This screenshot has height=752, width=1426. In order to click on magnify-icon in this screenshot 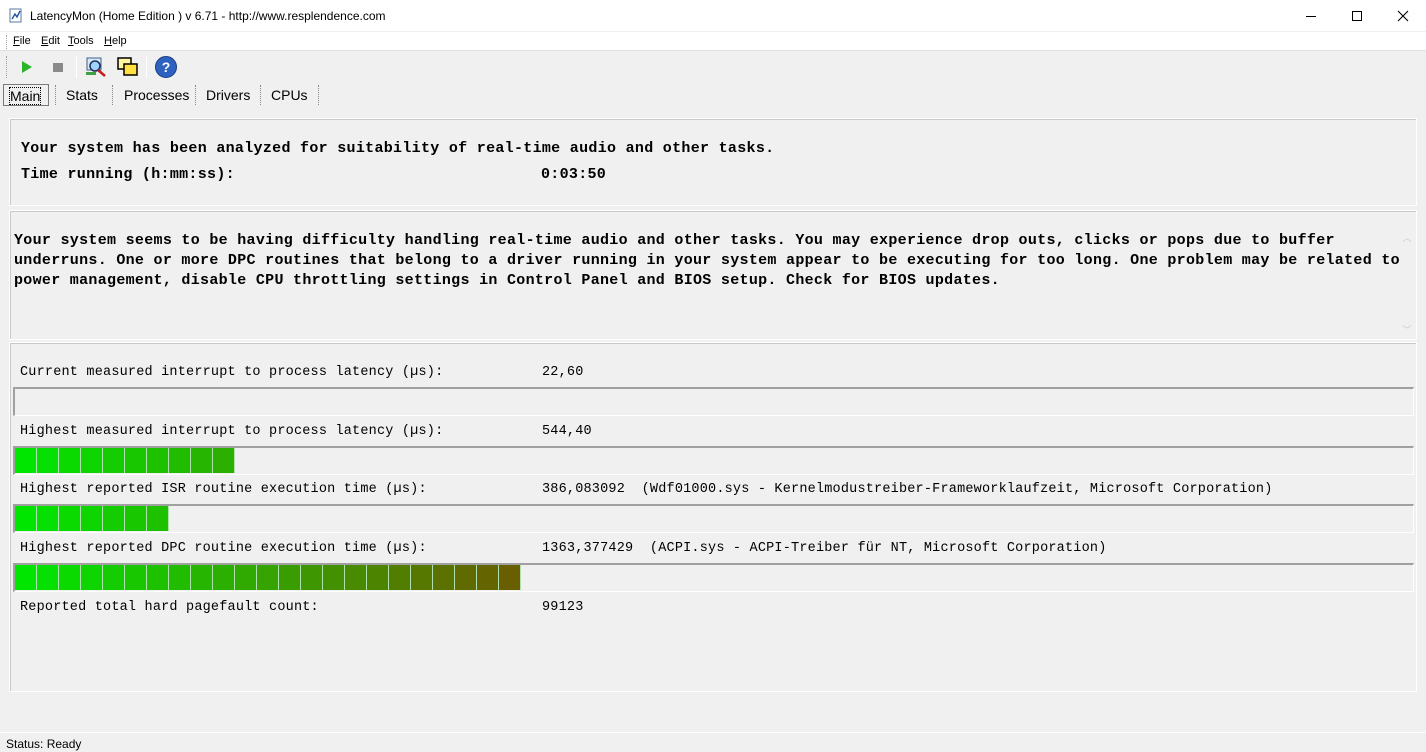, I will do `click(96, 67)`.